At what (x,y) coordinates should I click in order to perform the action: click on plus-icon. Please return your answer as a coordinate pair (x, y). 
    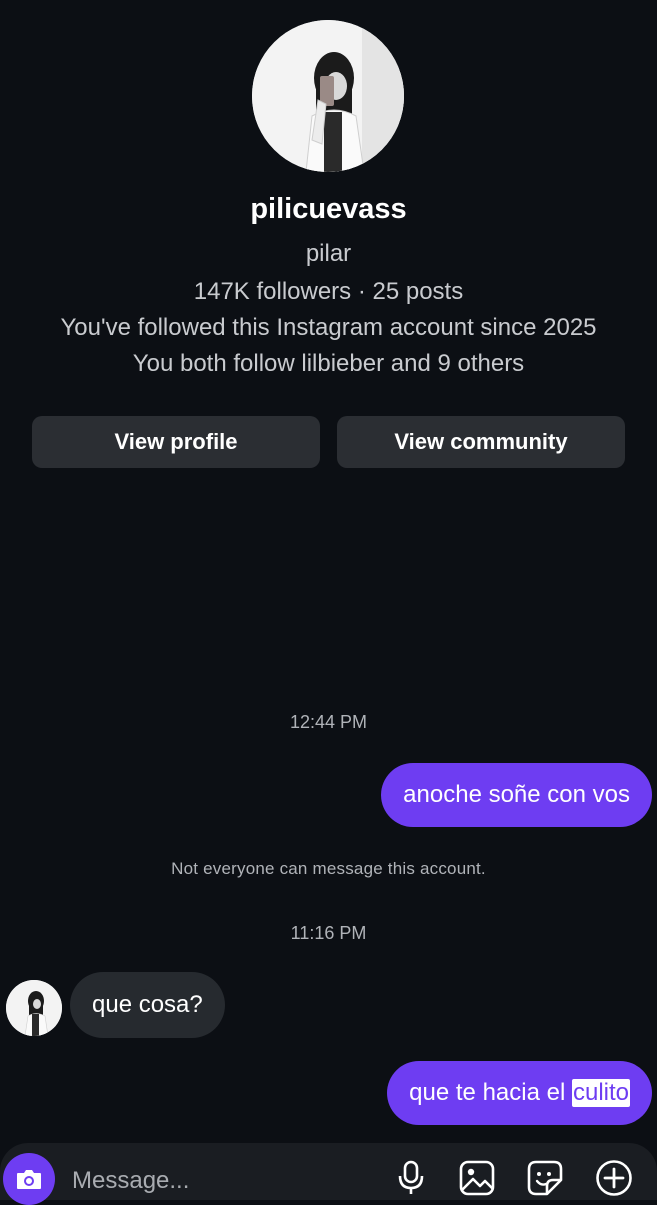
    Looking at the image, I should click on (614, 1178).